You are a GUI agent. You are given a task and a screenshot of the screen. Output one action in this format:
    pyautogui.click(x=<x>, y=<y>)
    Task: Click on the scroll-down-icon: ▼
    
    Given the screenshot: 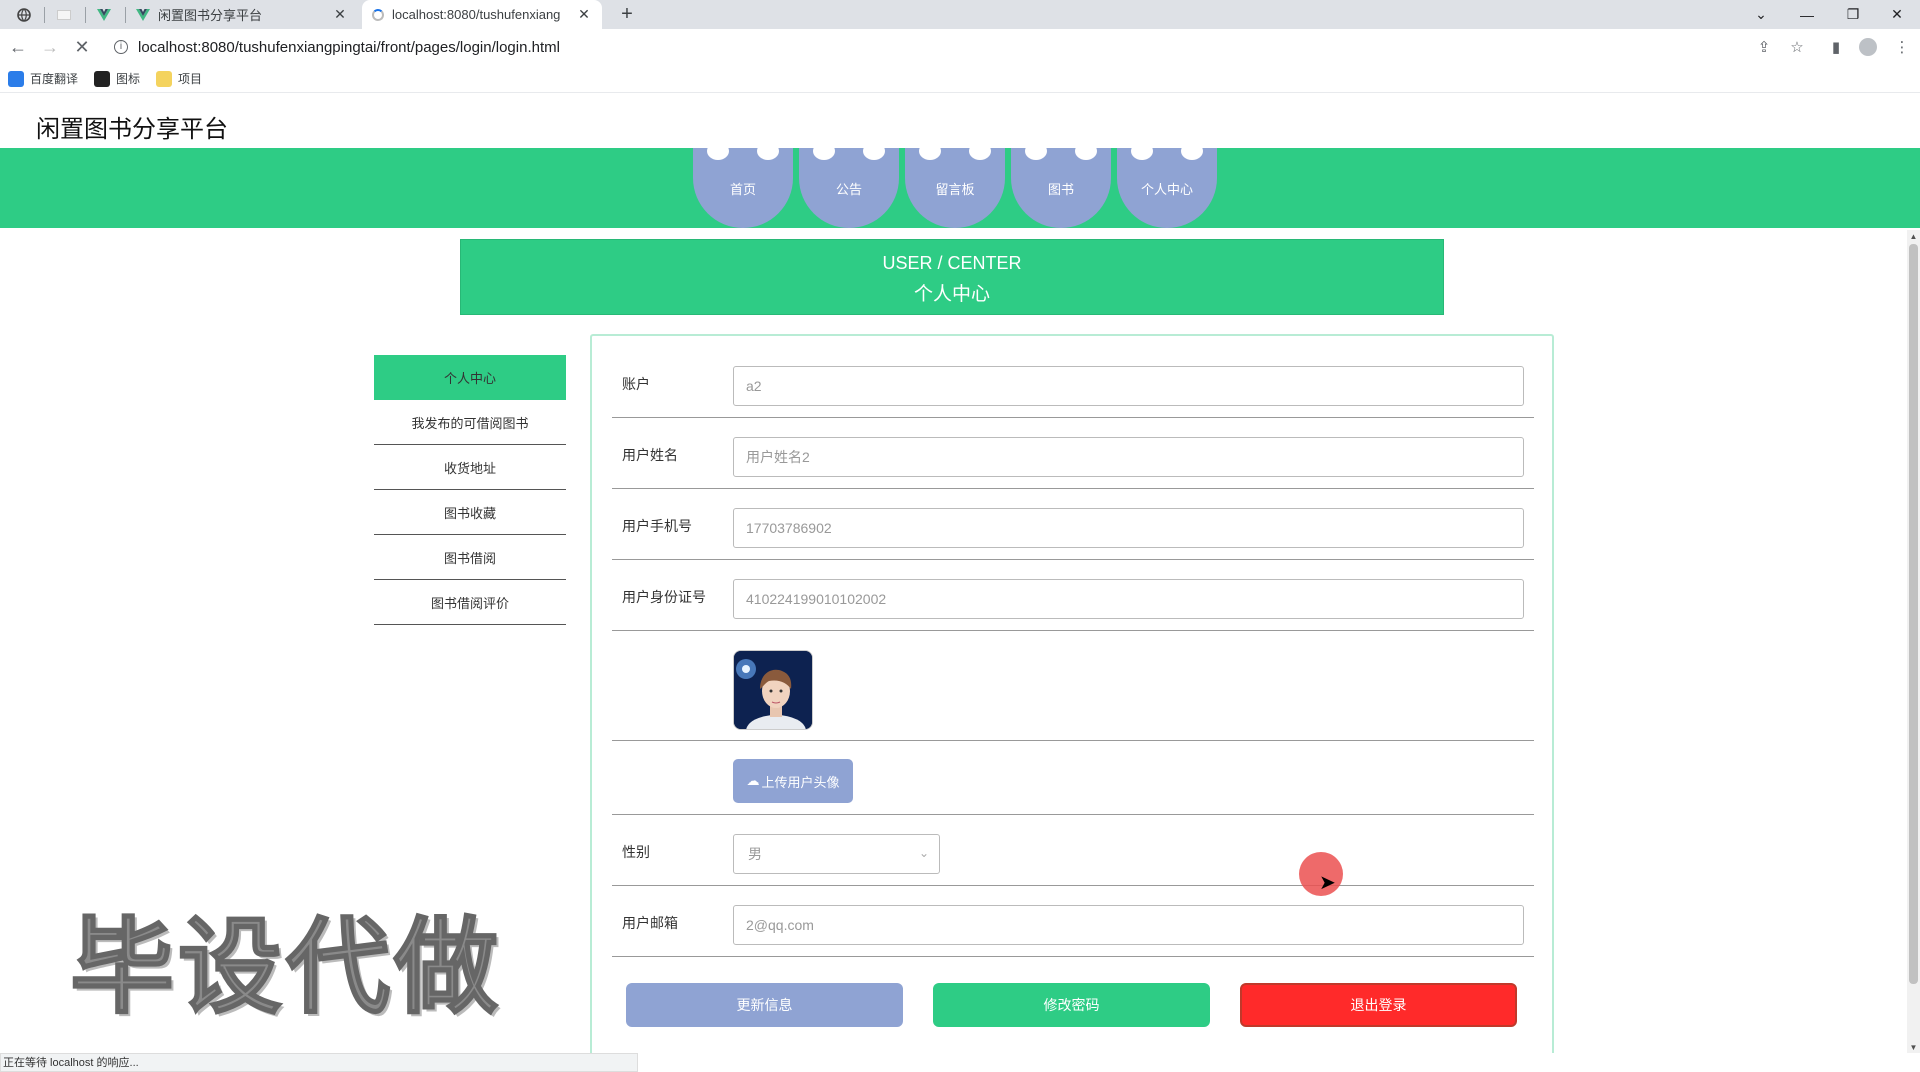 What is the action you would take?
    pyautogui.click(x=1913, y=1048)
    